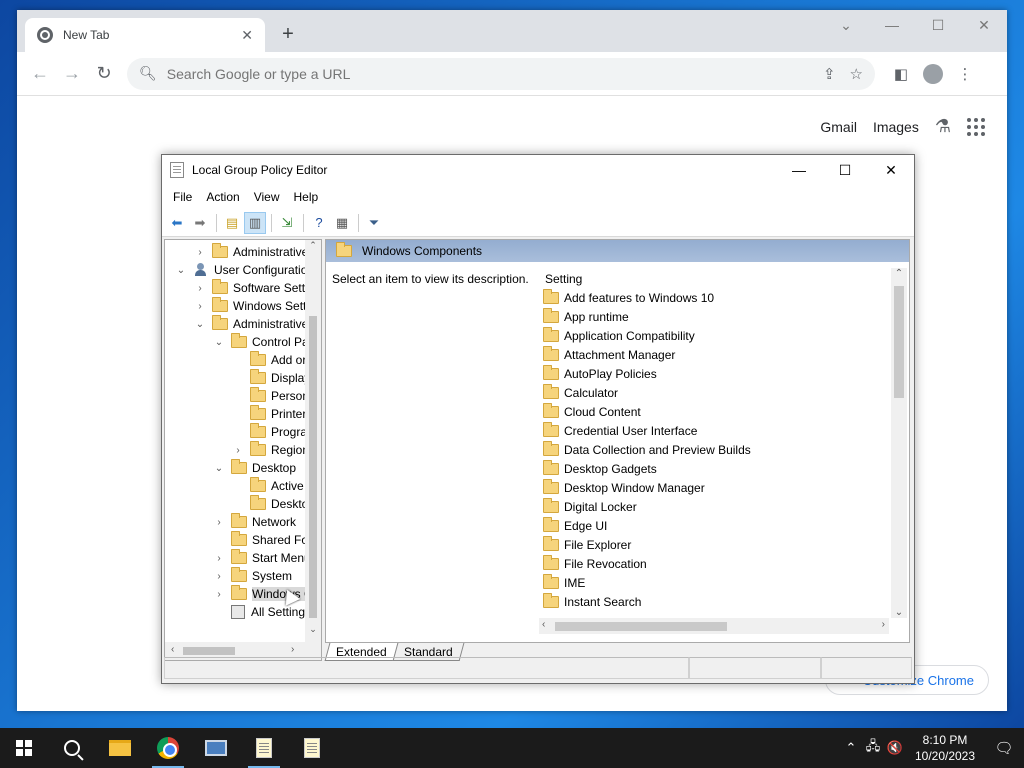 The width and height of the screenshot is (1024, 768). I want to click on network-icon: 🖧, so click(873, 748).